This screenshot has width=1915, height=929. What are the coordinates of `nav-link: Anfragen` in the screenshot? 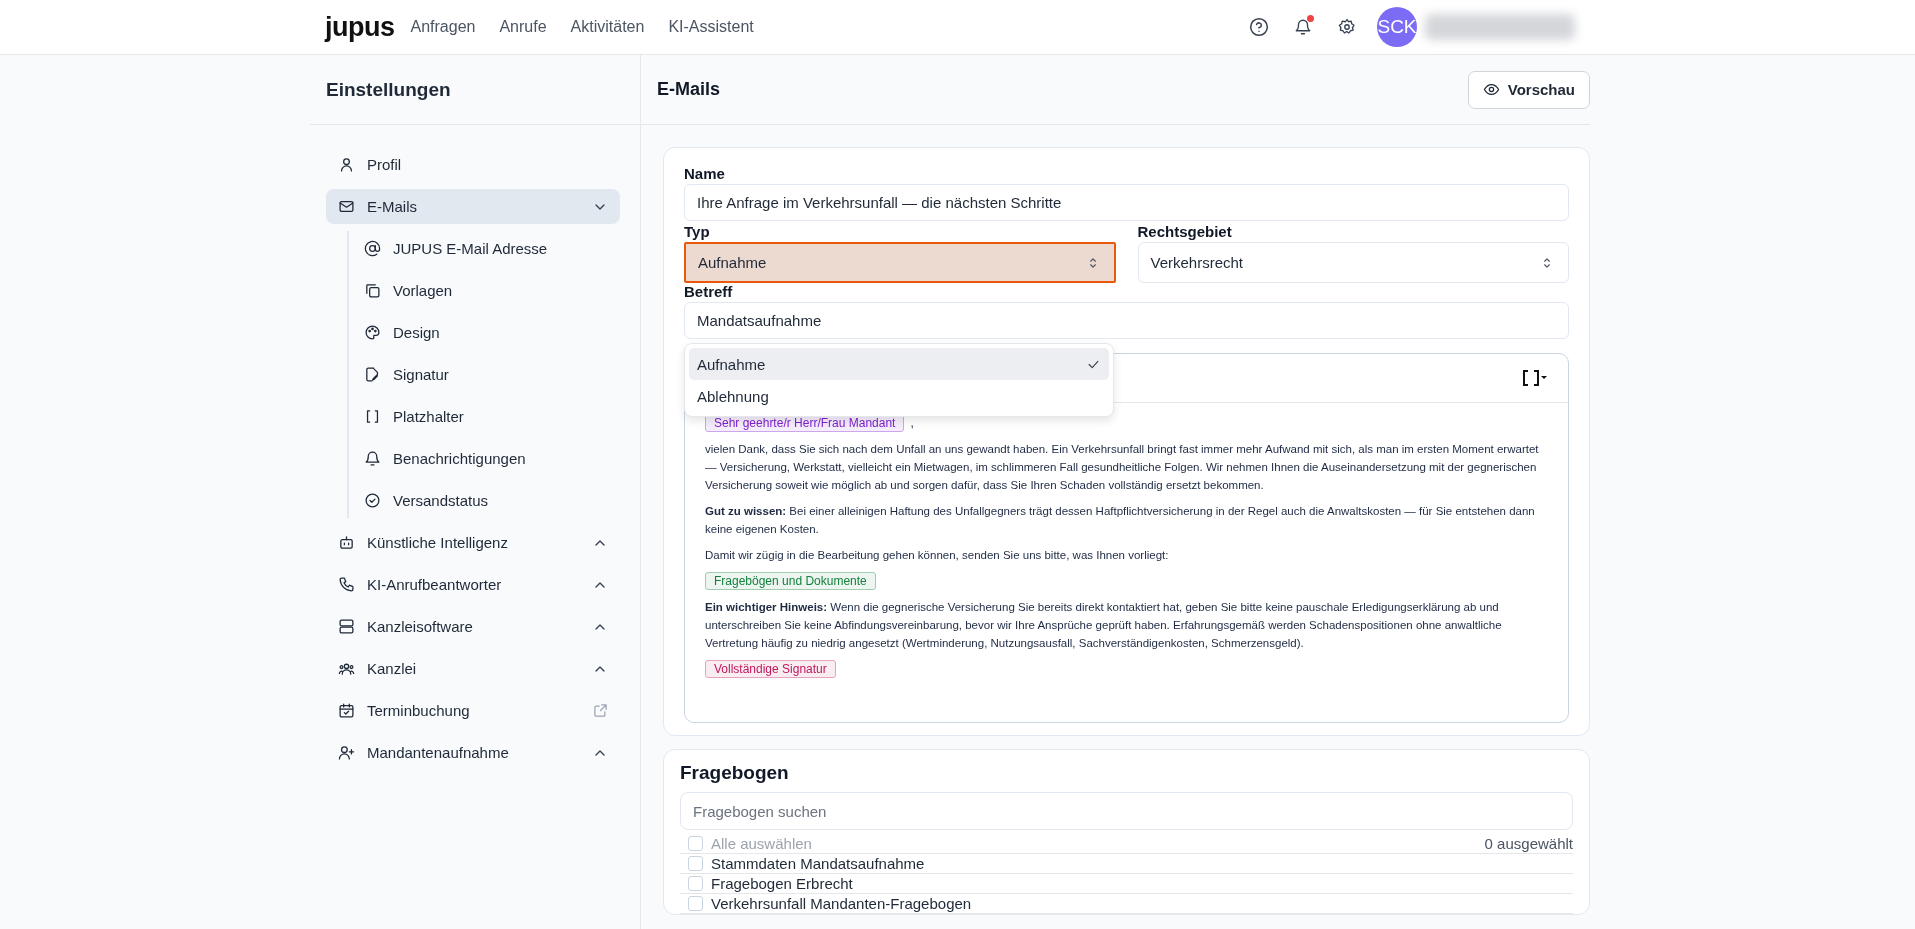 It's located at (443, 27).